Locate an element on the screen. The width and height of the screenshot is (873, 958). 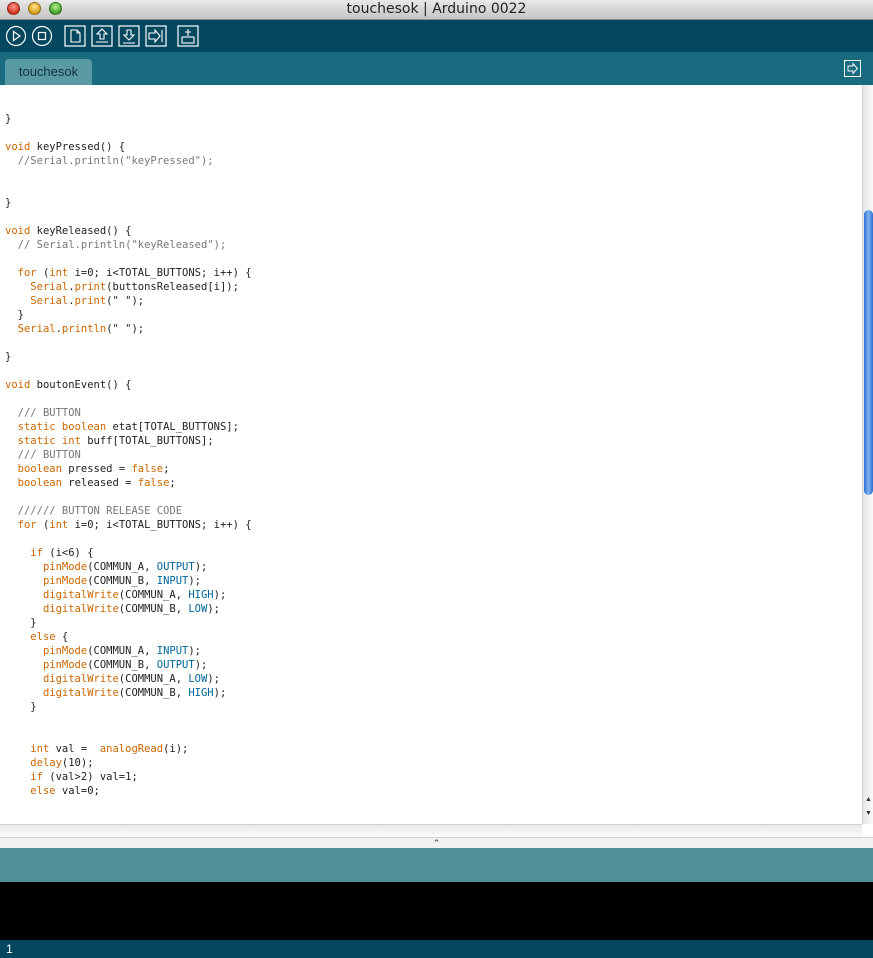
save-button is located at coordinates (129, 36).